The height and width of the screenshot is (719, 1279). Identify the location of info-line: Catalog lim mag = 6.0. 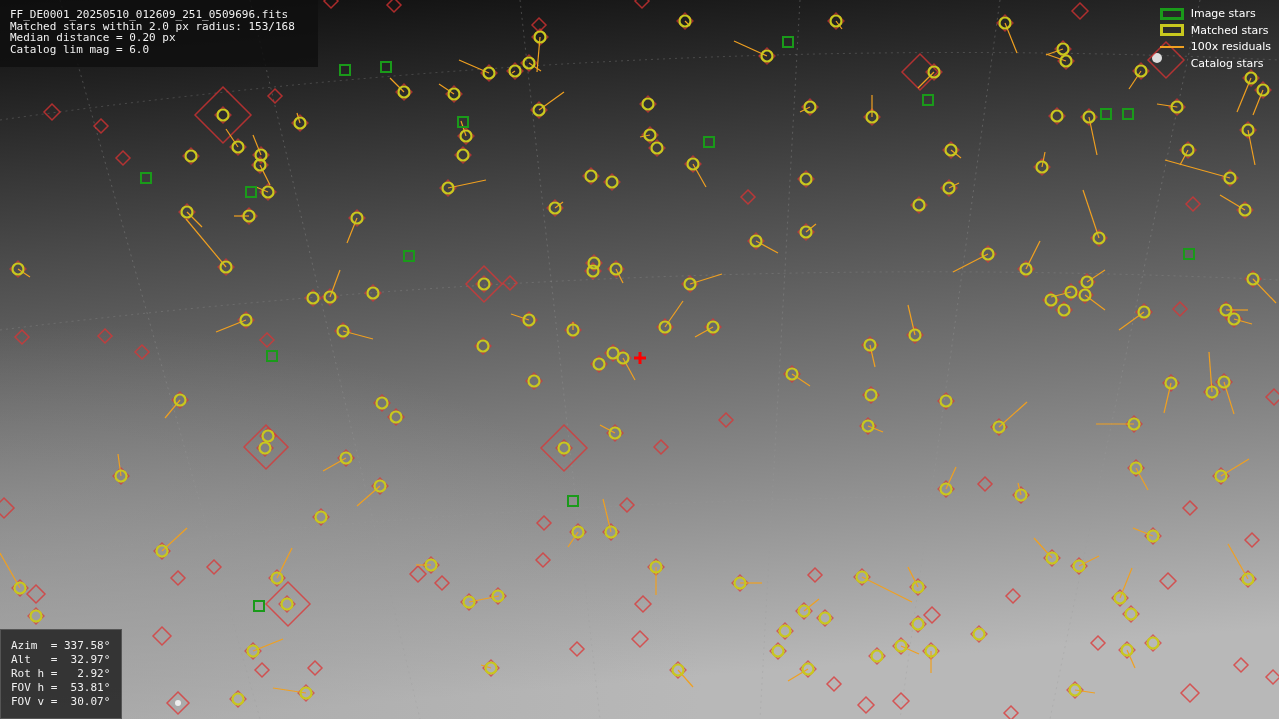
(80, 49).